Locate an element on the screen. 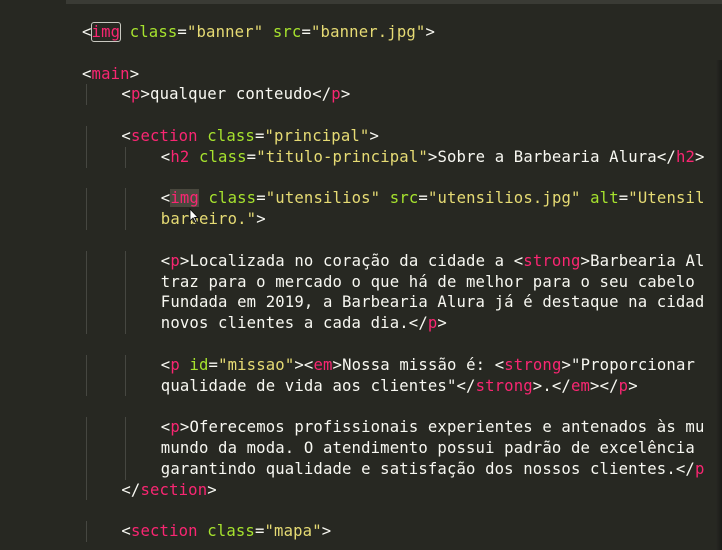 Image resolution: width=722 pixels, height=550 pixels. code-line-content: <img class="banner" src="banner.jpg"> is located at coordinates (258, 32).